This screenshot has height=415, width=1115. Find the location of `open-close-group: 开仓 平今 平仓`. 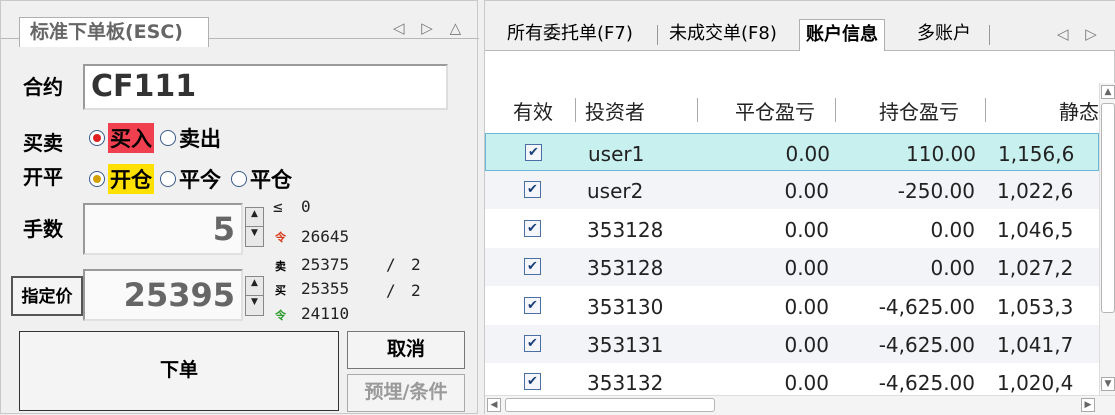

open-close-group: 开仓 平今 平仓 is located at coordinates (190, 179).